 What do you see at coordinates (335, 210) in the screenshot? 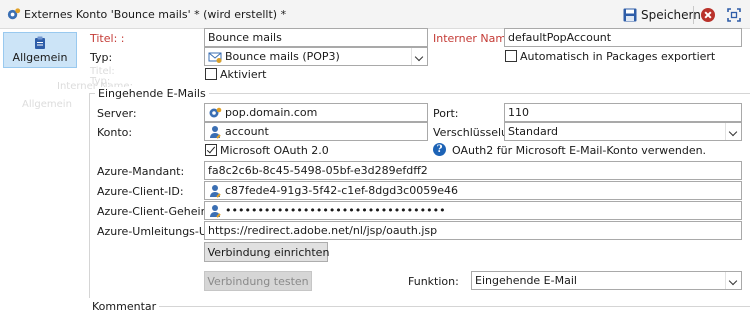
I see `client-secret-value: ••••••••••••••••••••••••••••••••••` at bounding box center [335, 210].